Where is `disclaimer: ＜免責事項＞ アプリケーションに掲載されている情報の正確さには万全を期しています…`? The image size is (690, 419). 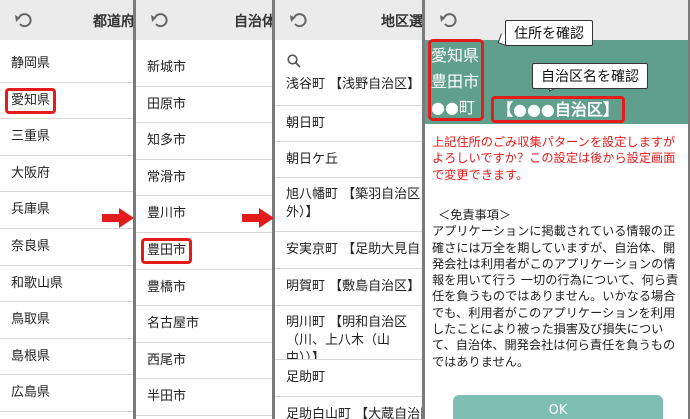 disclaimer: ＜免責事項＞ アプリケーションに掲載されている情報の正確さには万全を期しています… is located at coordinates (557, 288).